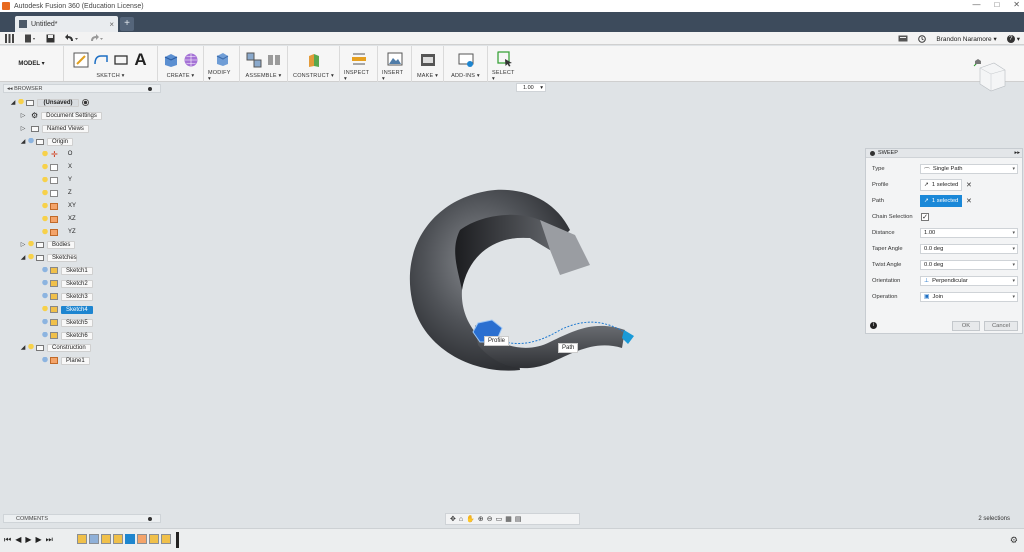  I want to click on comments-options-icon, so click(150, 518).